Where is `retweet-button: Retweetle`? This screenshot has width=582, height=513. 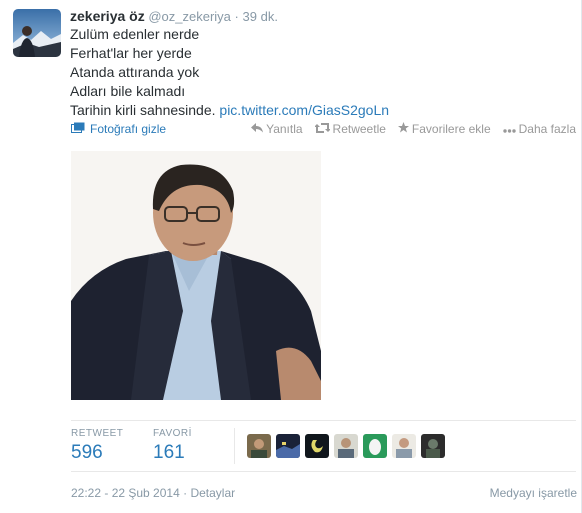
retweet-button: Retweetle is located at coordinates (349, 129).